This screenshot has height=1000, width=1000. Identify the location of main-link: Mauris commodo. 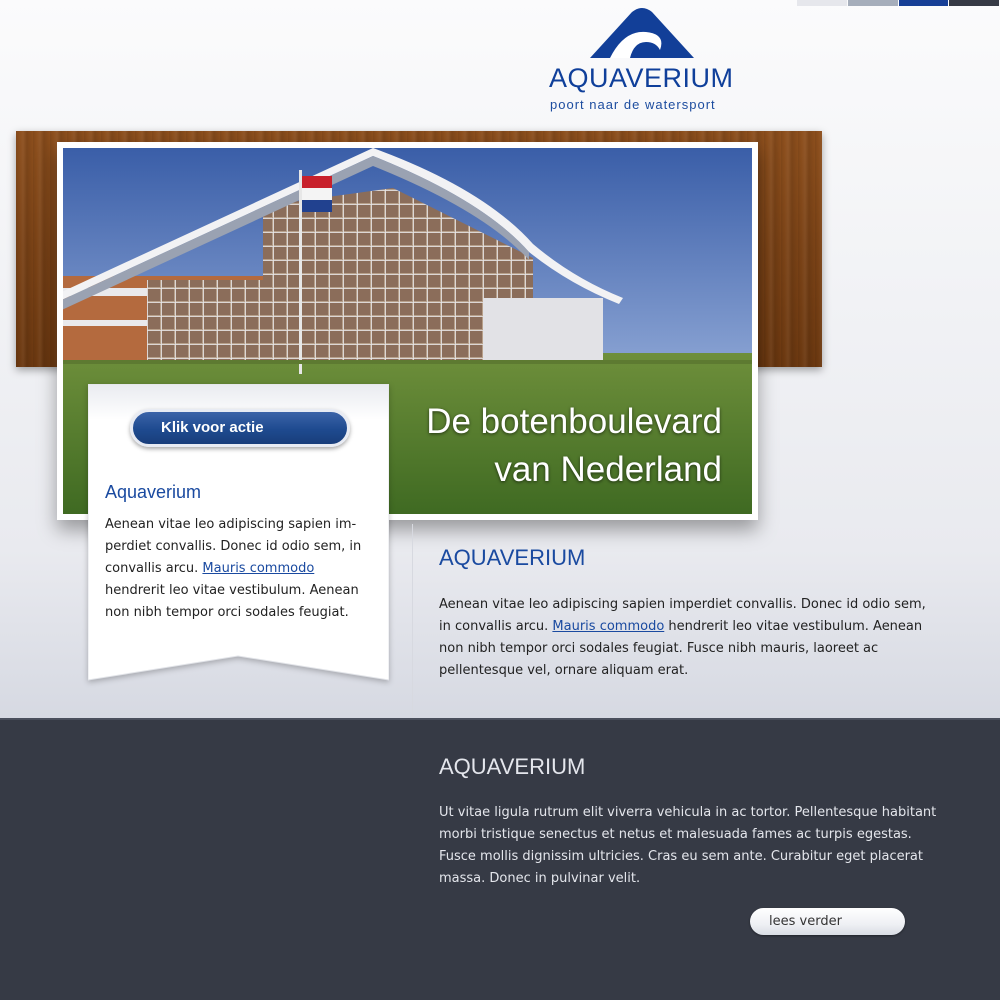
(608, 626).